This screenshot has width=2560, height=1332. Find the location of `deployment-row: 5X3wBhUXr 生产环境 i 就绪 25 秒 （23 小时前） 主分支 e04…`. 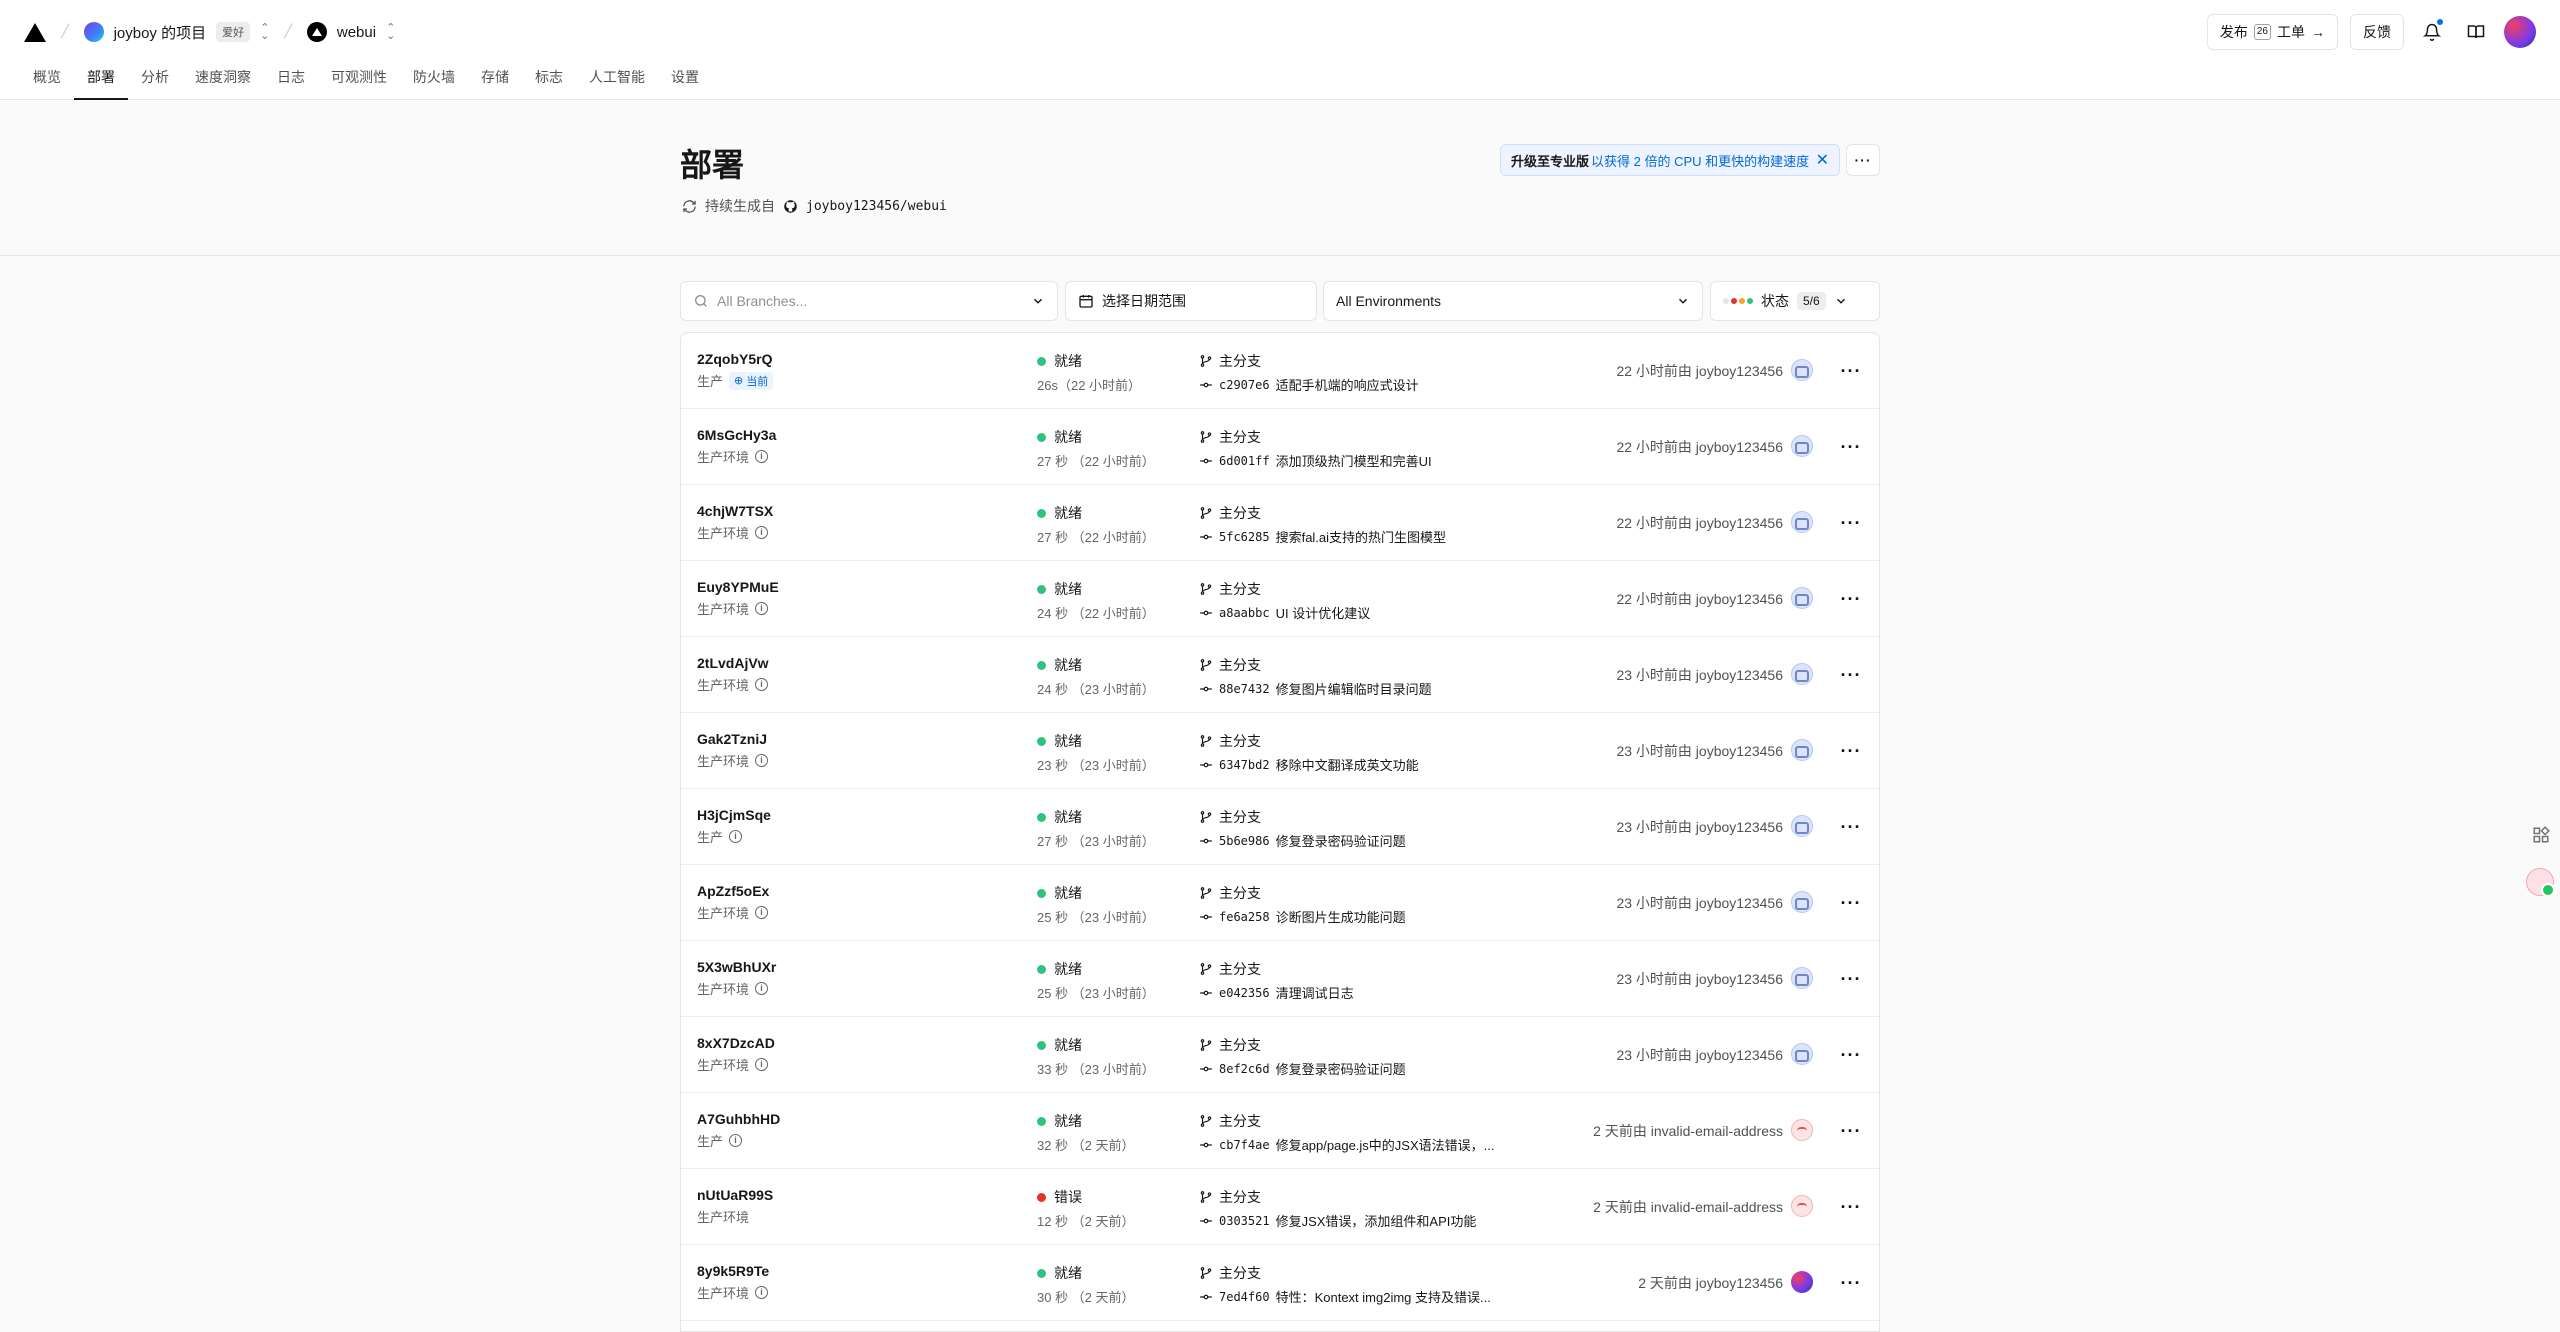

deployment-row: 5X3wBhUXr 生产环境 i 就绪 25 秒 （23 小时前） 主分支 e04… is located at coordinates (1280, 979).